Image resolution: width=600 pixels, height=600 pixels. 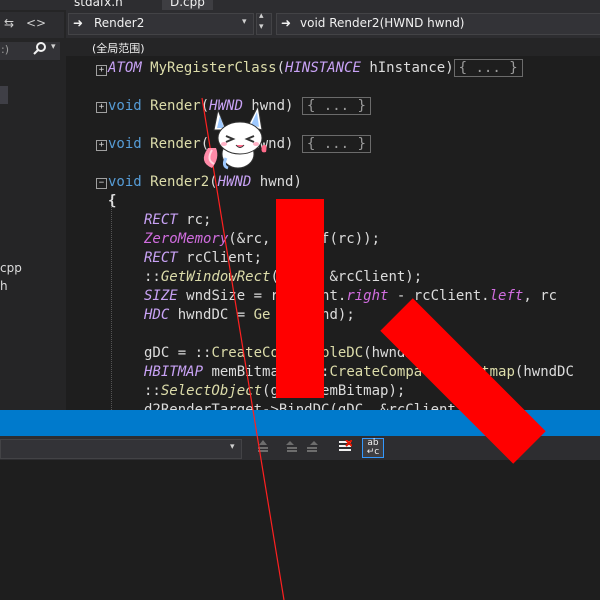 What do you see at coordinates (235, 137) in the screenshot?
I see `fox-sticker` at bounding box center [235, 137].